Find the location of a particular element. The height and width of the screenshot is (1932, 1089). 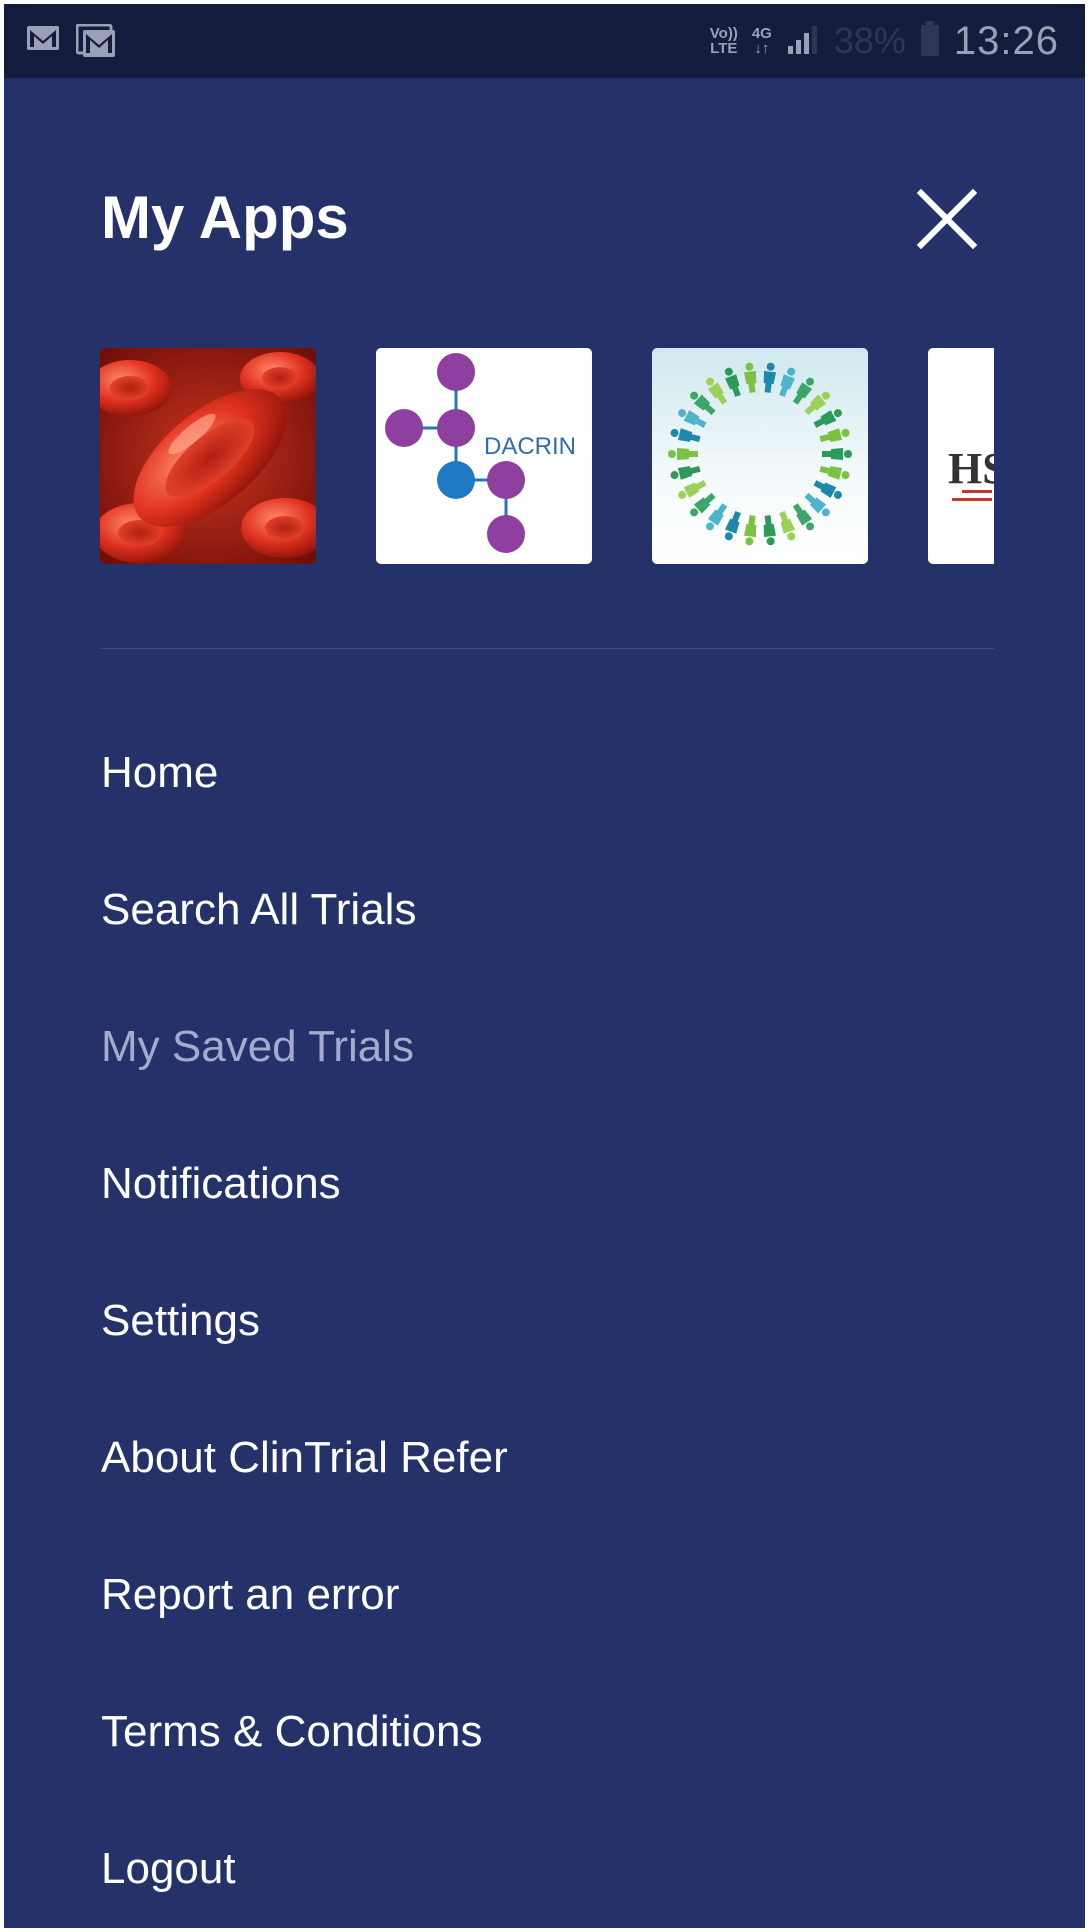

battery-icon is located at coordinates (930, 41).